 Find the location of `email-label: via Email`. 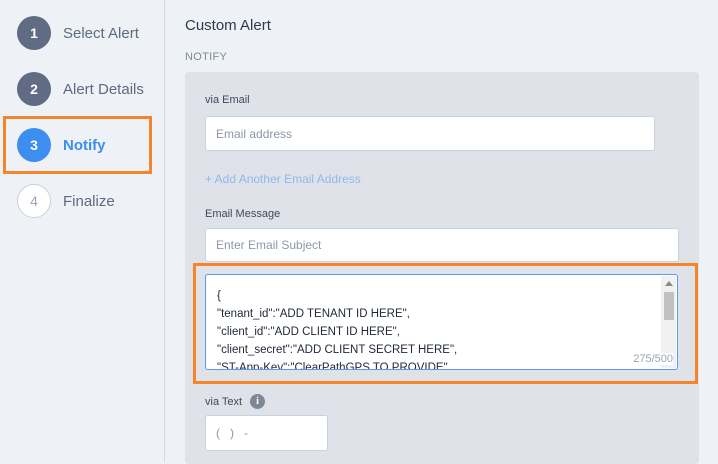

email-label: via Email is located at coordinates (227, 100).